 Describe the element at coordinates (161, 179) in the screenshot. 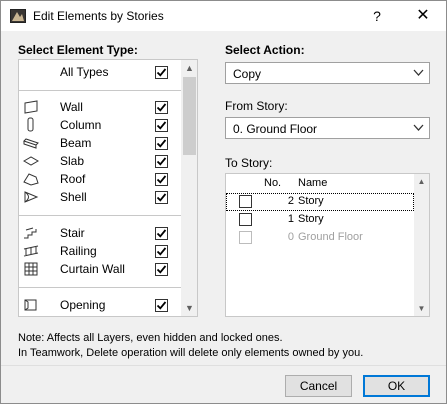

I see `element-checkbox-roof` at that location.